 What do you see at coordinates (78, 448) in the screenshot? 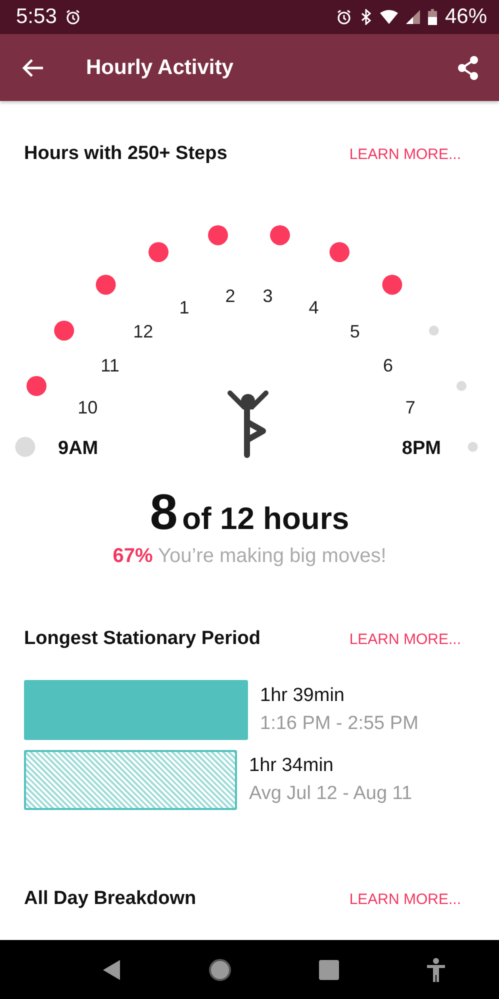
I see `hour-label: 9AM` at bounding box center [78, 448].